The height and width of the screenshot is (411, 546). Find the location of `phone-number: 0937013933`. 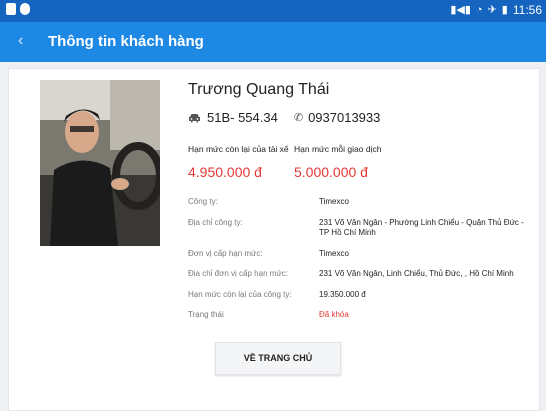

phone-number: 0937013933 is located at coordinates (344, 117).